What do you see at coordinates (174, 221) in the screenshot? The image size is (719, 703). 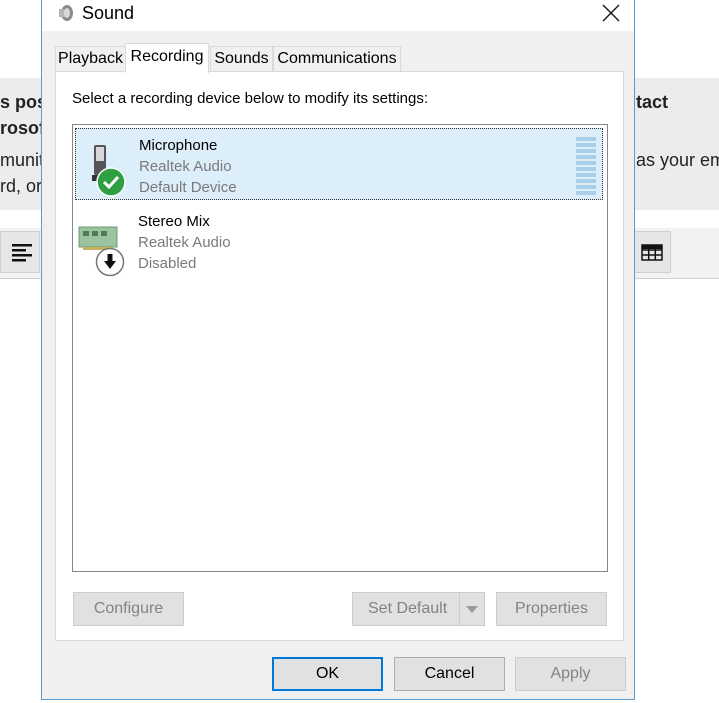 I see `device-name: Stereo Mix` at bounding box center [174, 221].